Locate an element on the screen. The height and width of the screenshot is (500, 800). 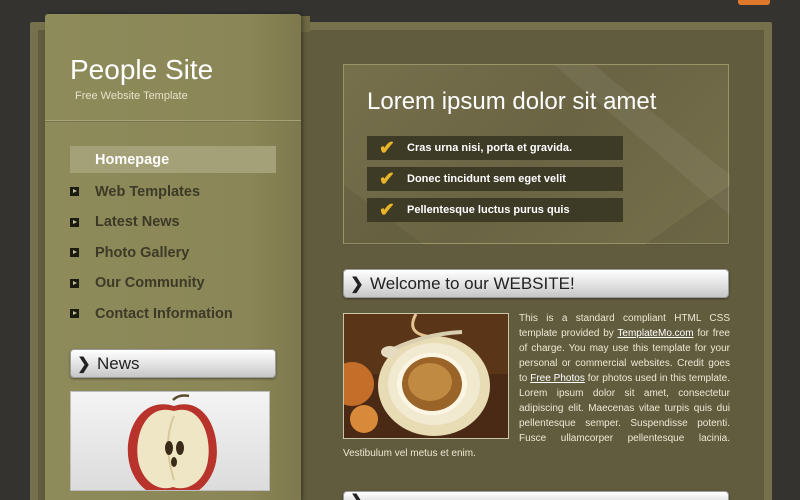
feature-item: ✔ Cras urna nisi, porta et gravida. is located at coordinates (495, 148).